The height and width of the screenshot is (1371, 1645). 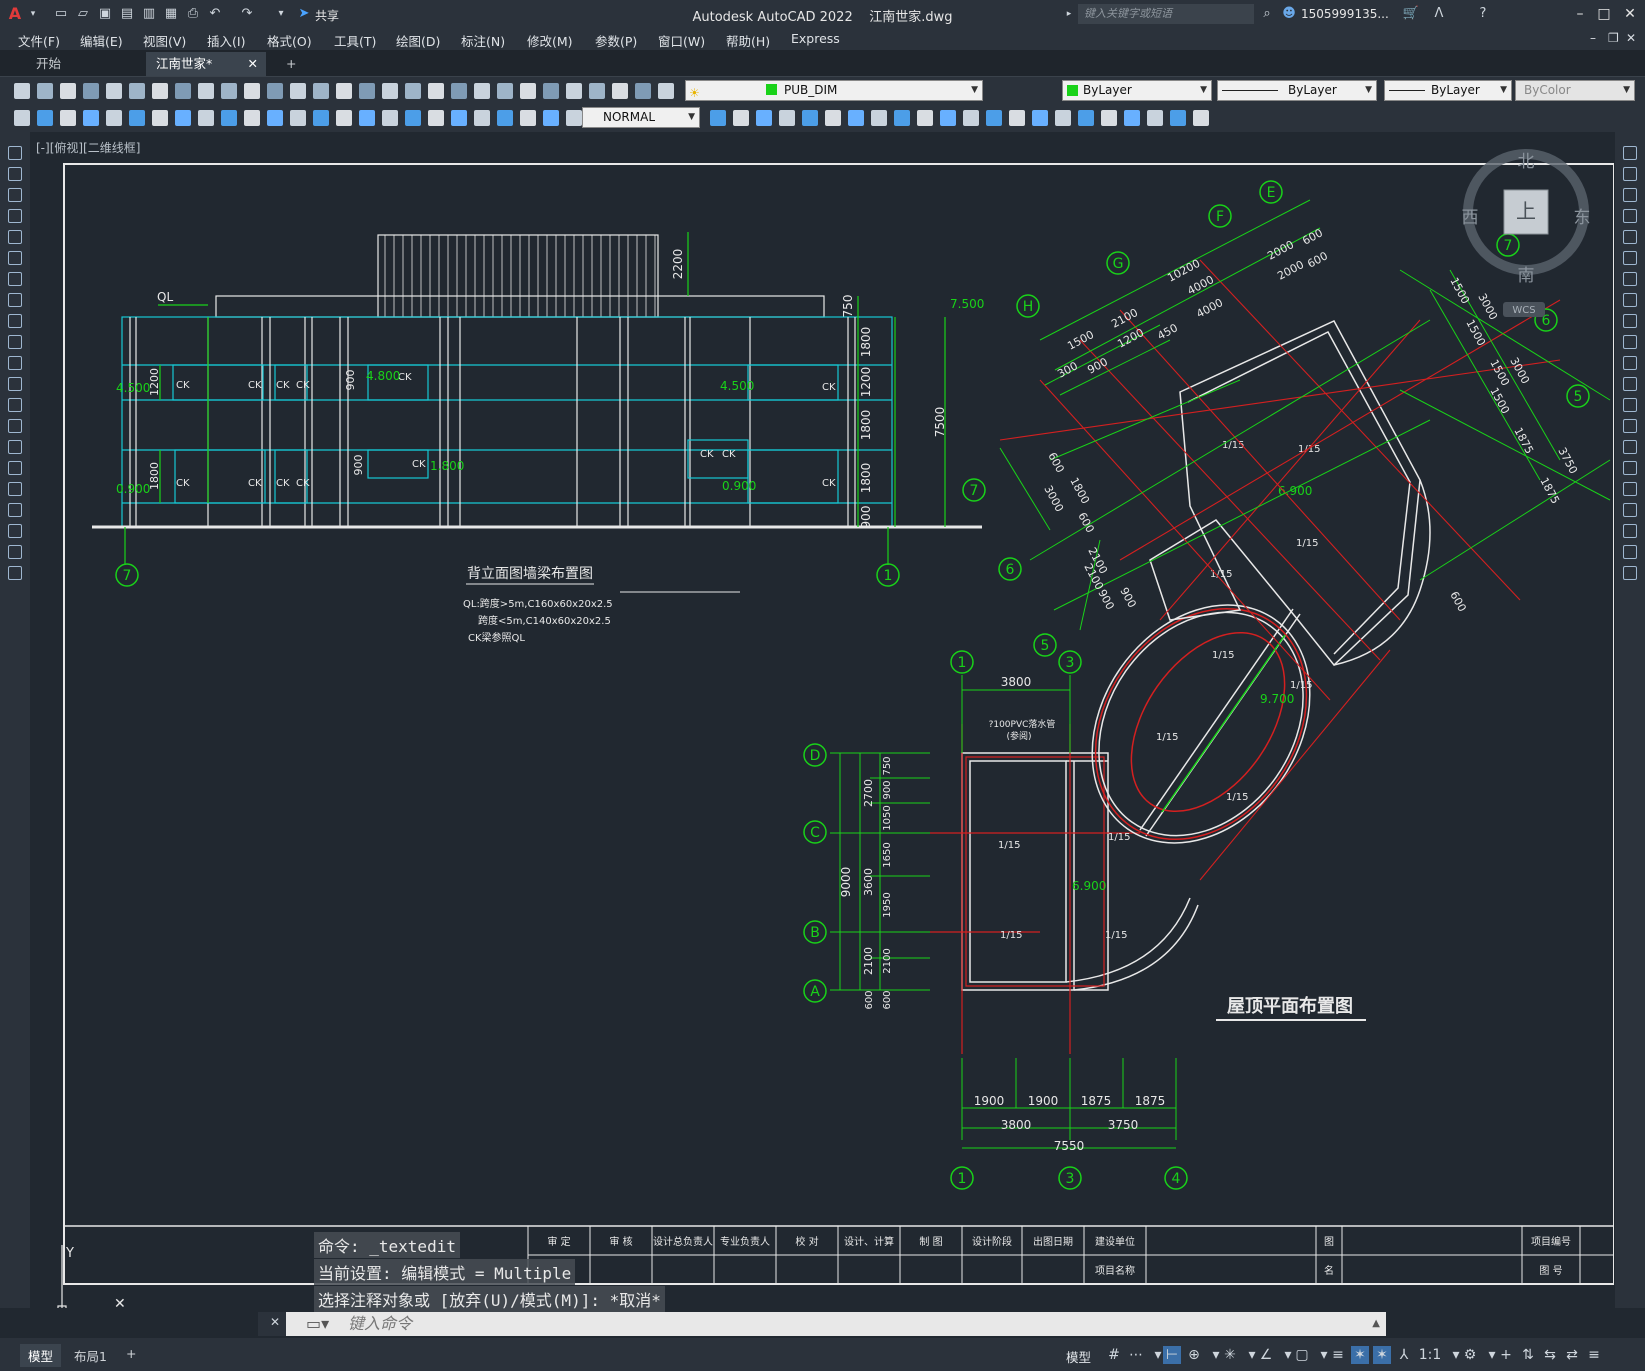 I want to click on help-icon: ?, so click(x=1483, y=14).